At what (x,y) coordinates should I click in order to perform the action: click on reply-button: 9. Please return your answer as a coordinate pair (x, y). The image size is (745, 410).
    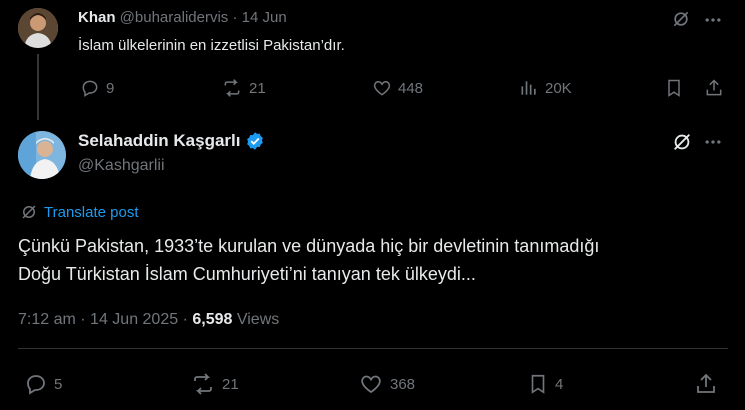
    Looking at the image, I should click on (97, 88).